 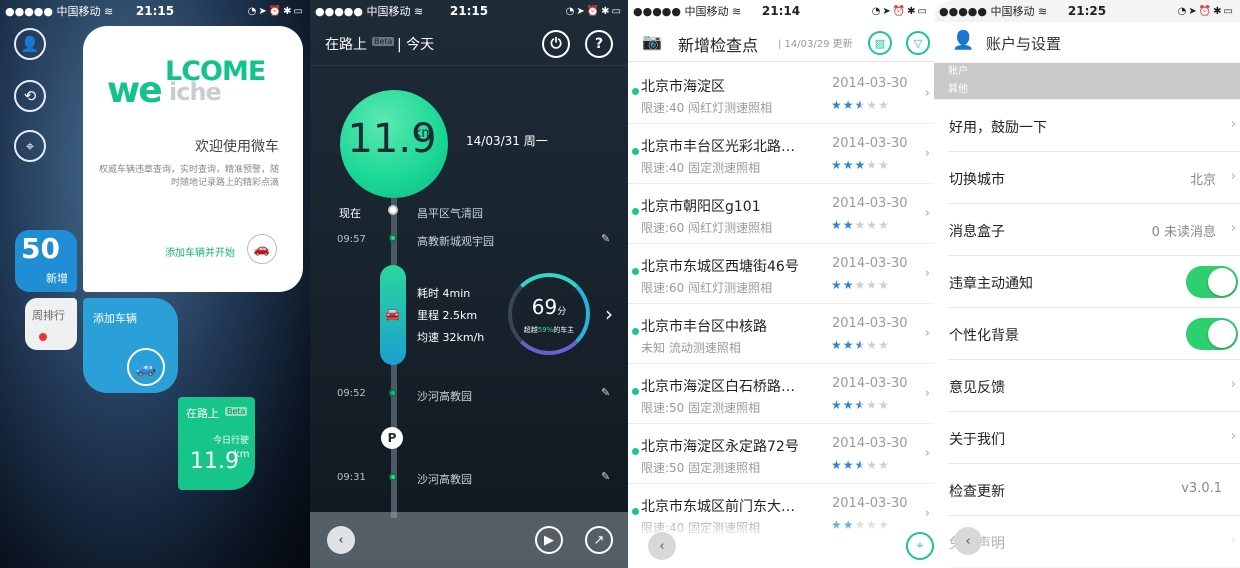 What do you see at coordinates (691, 348) in the screenshot?
I see `checkpoint-detail: 未知 流动测速照相` at bounding box center [691, 348].